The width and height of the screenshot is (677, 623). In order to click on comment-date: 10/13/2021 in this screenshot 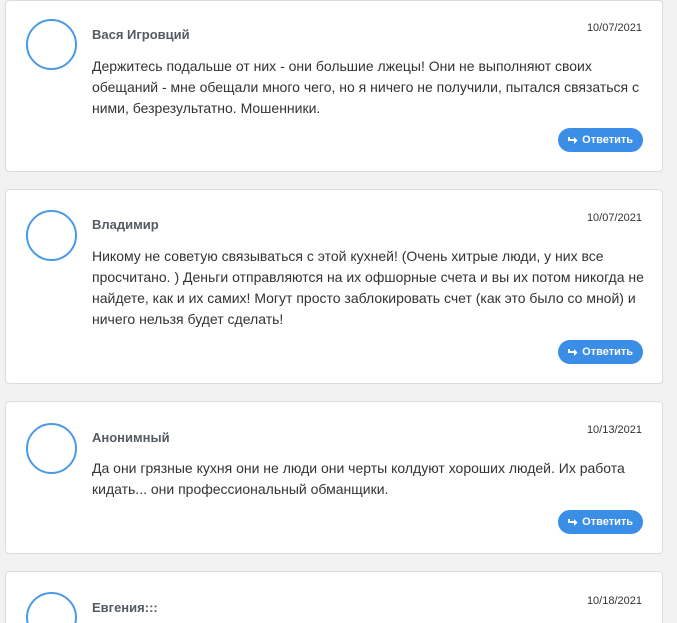, I will do `click(614, 430)`.